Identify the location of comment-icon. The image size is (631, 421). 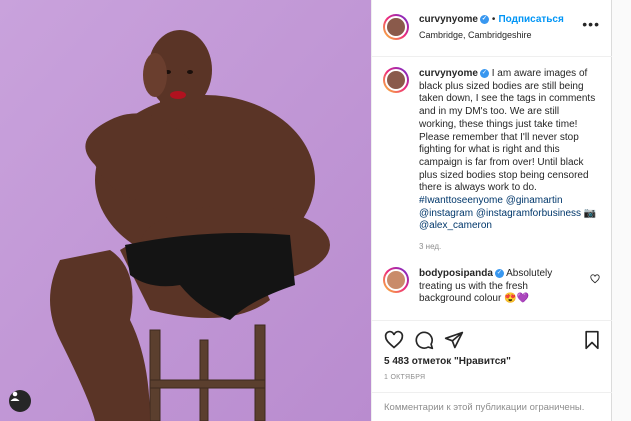
(424, 340).